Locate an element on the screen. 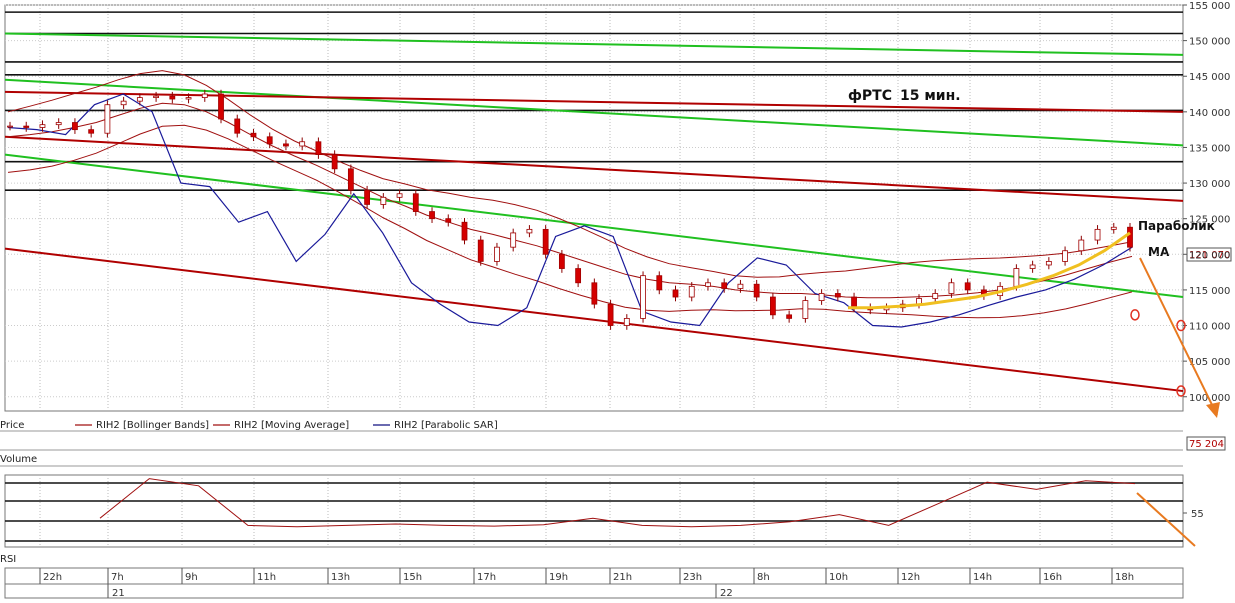 The height and width of the screenshot is (603, 1235). x-tick-label: 17h is located at coordinates (486, 577).